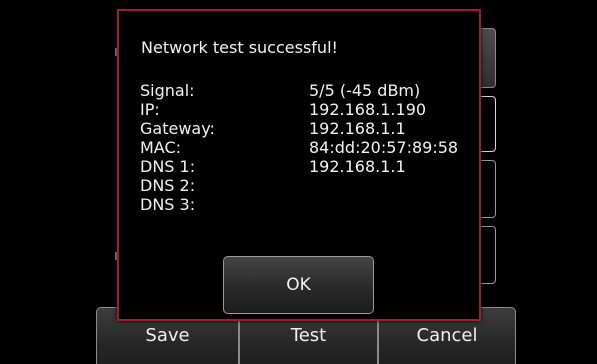 The width and height of the screenshot is (597, 364). What do you see at coordinates (305, 204) in the screenshot?
I see `dns3-row: DNS 3:` at bounding box center [305, 204].